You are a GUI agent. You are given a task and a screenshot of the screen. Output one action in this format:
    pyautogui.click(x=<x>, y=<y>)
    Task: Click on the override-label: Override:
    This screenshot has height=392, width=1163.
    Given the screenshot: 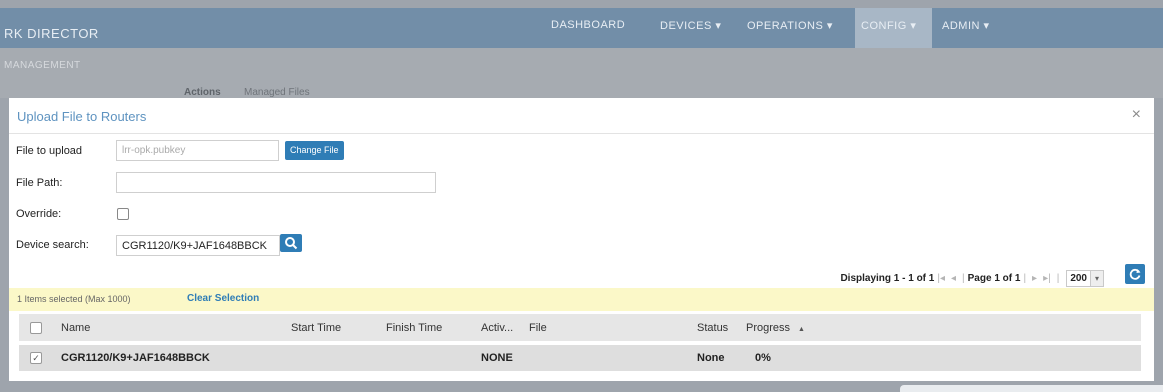 What is the action you would take?
    pyautogui.click(x=39, y=214)
    